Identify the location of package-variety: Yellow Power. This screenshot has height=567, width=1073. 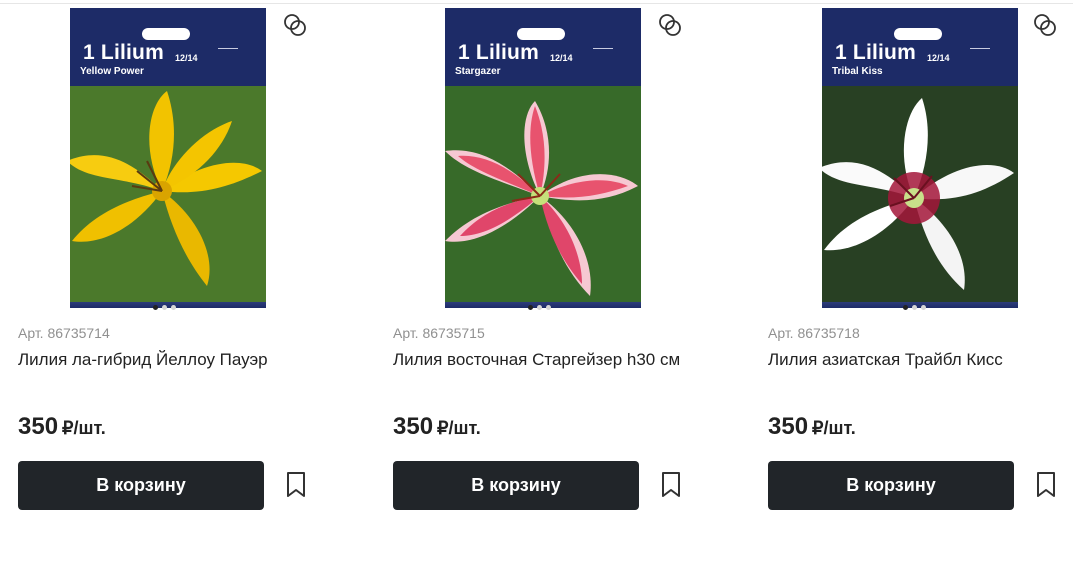
(112, 71).